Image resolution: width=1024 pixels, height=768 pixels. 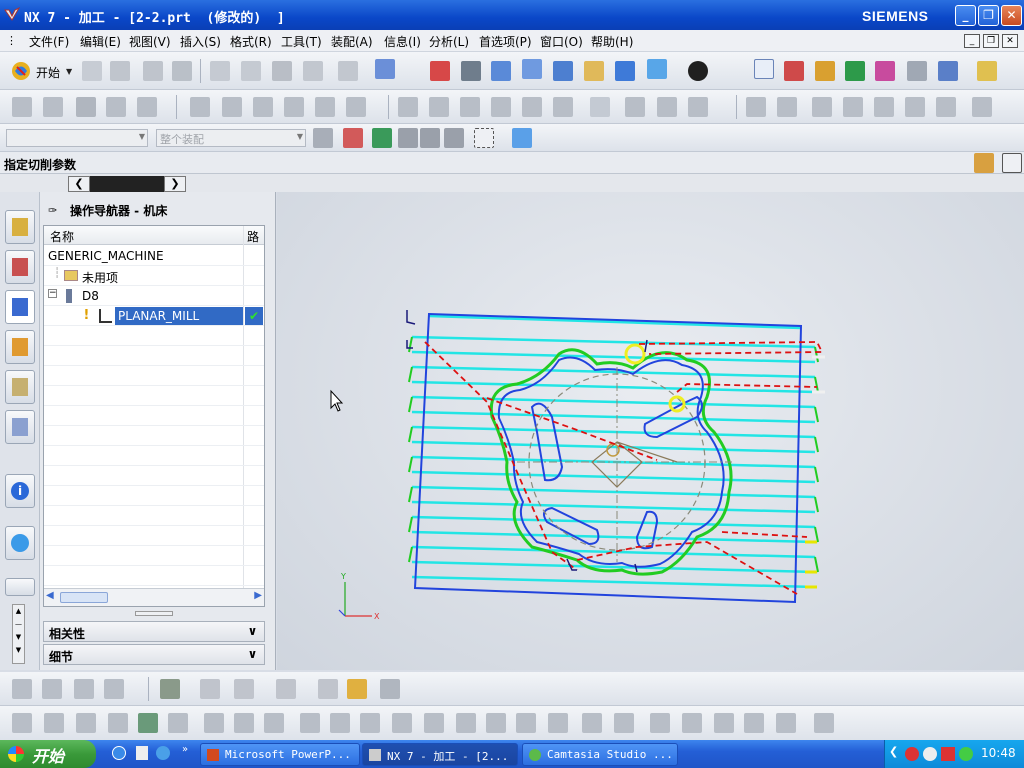 What do you see at coordinates (984, 163) in the screenshot?
I see `status-icon` at bounding box center [984, 163].